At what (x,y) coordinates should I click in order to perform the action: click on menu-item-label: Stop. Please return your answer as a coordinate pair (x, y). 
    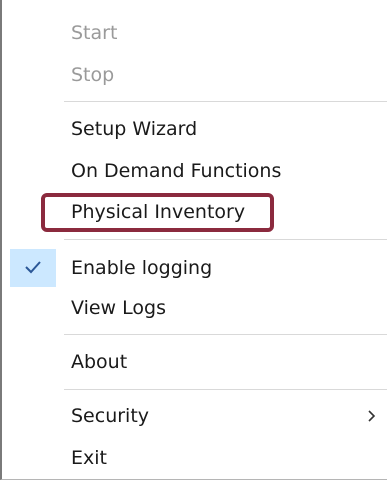
    Looking at the image, I should click on (93, 75).